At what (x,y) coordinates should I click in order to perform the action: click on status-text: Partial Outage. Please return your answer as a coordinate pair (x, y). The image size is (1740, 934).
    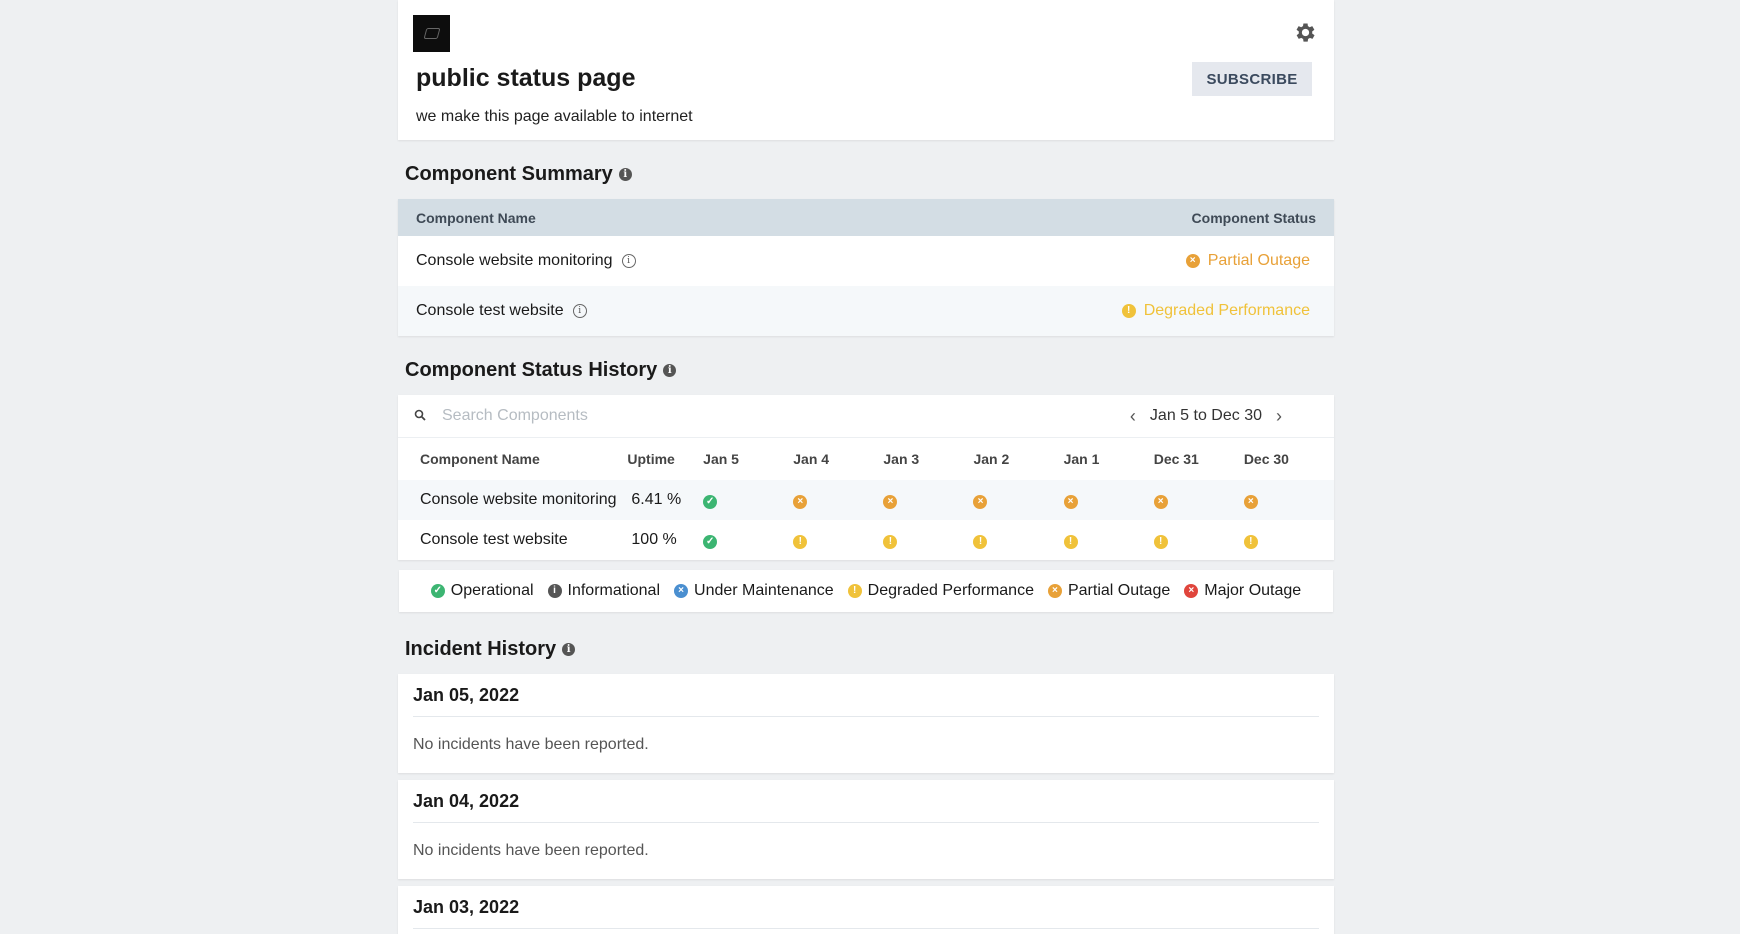
    Looking at the image, I should click on (1258, 260).